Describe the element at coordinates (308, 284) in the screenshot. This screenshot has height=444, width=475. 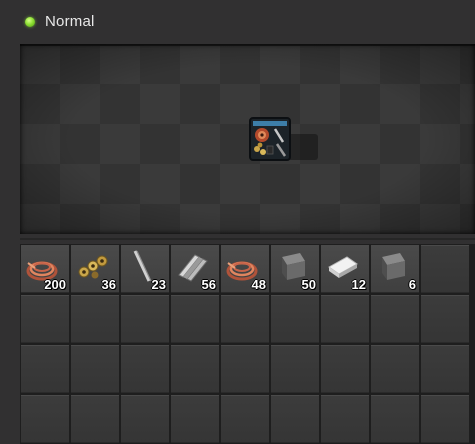
I see `item-count: 50` at that location.